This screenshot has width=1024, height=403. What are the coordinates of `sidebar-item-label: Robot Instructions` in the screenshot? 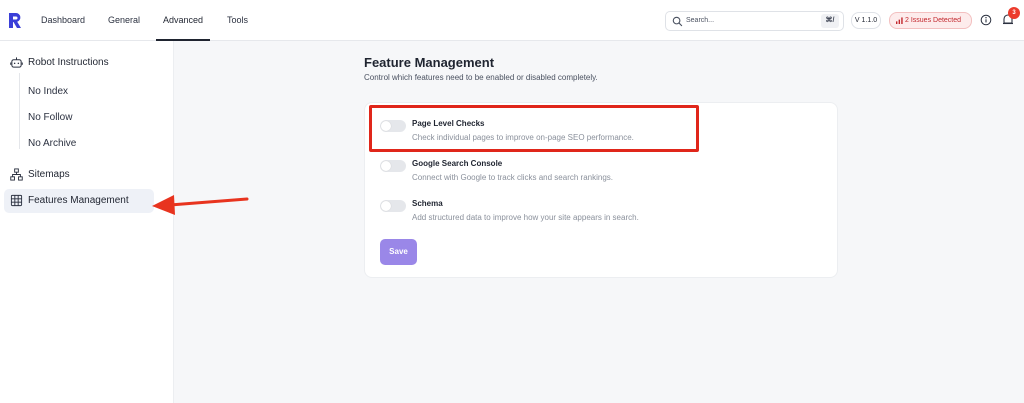 It's located at (68, 62).